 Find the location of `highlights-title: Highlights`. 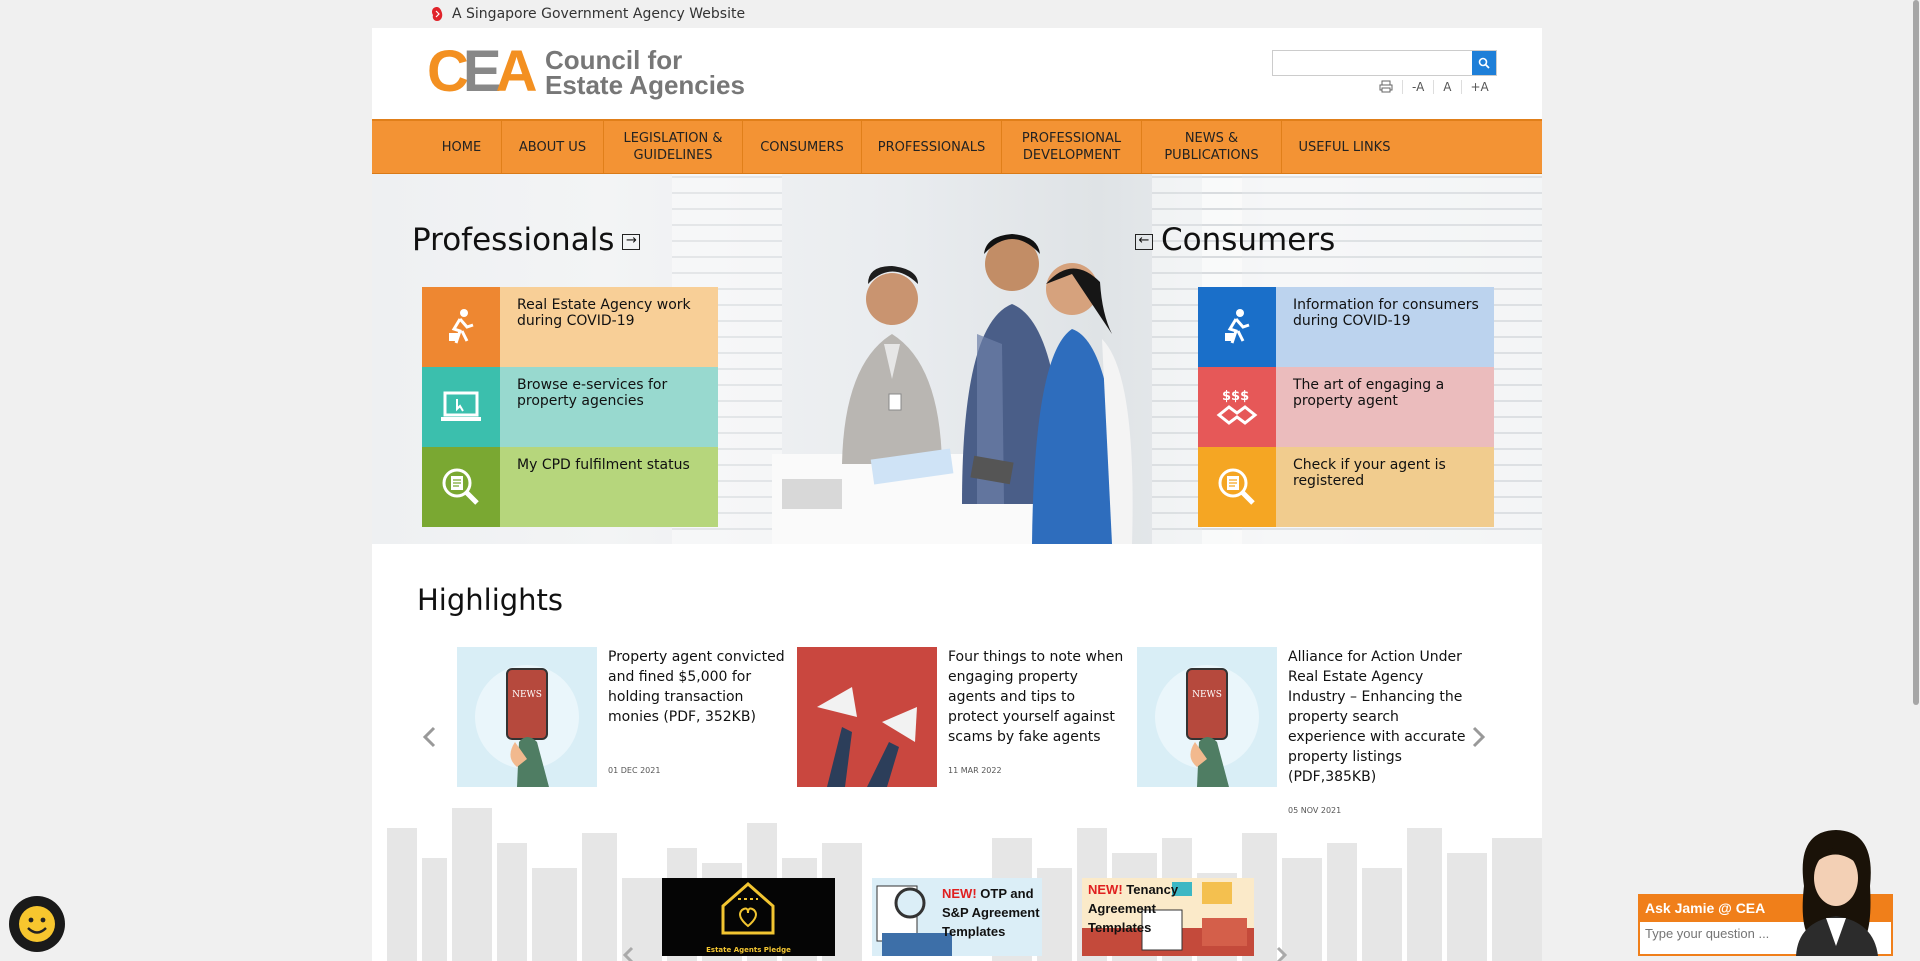

highlights-title: Highlights is located at coordinates (490, 600).